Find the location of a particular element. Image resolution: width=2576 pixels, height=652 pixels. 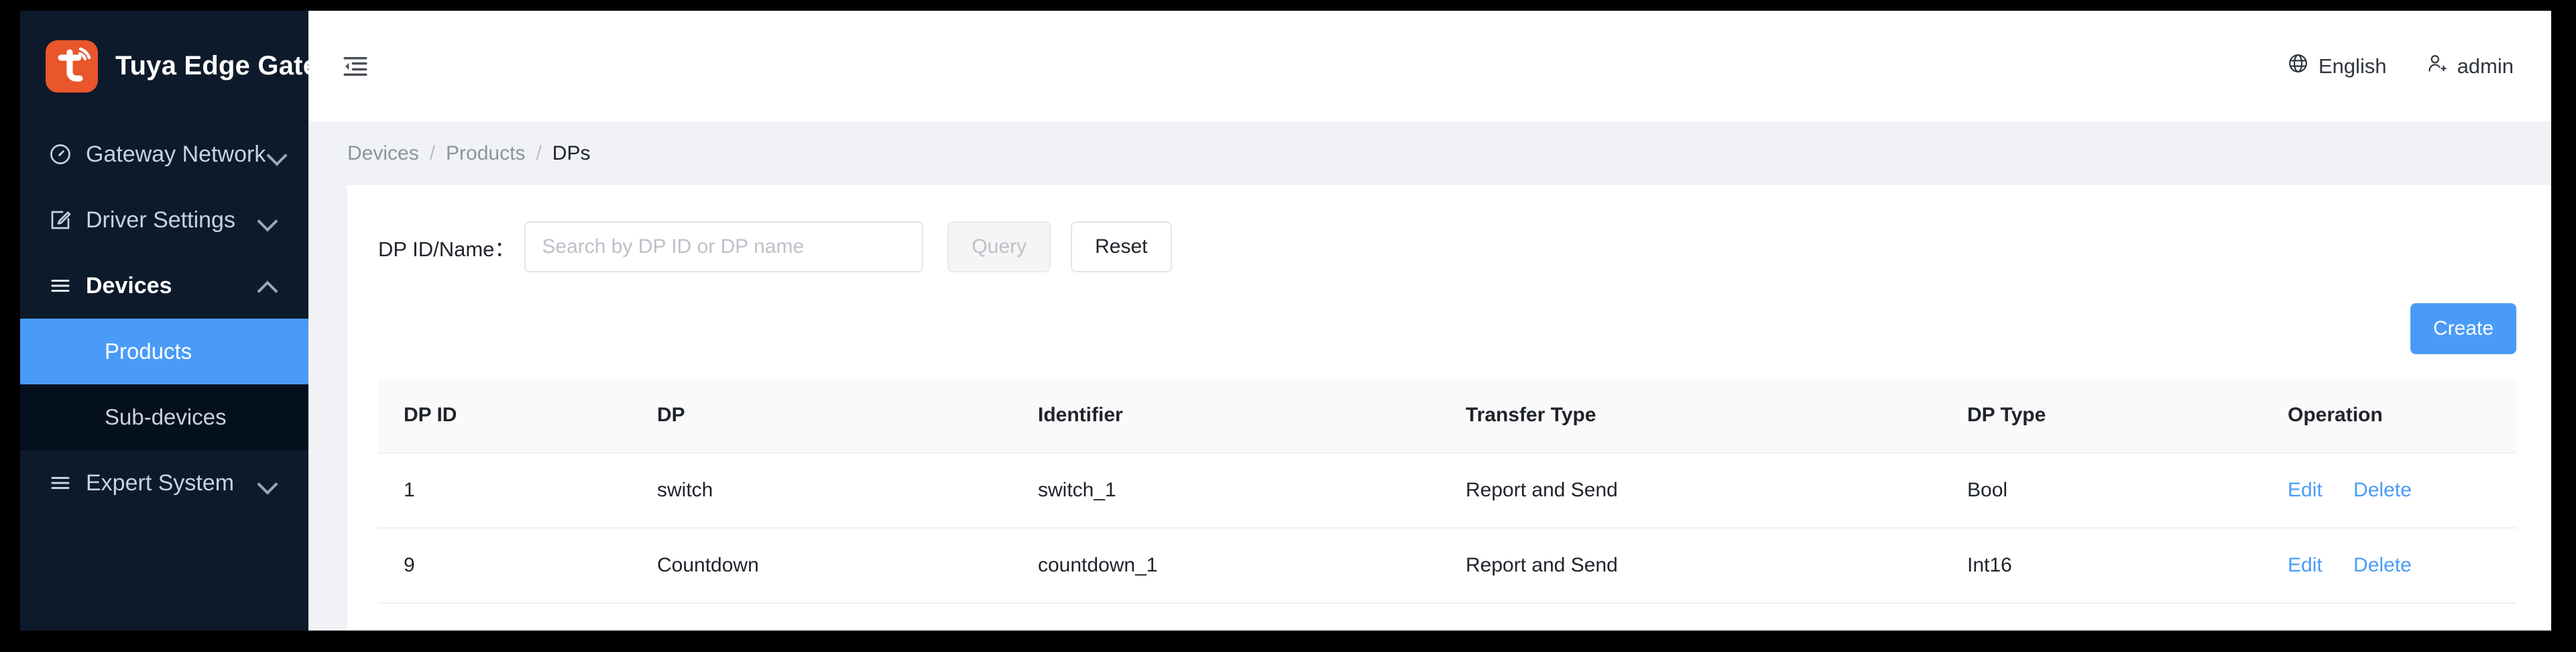

sidebar-filler is located at coordinates (164, 573).